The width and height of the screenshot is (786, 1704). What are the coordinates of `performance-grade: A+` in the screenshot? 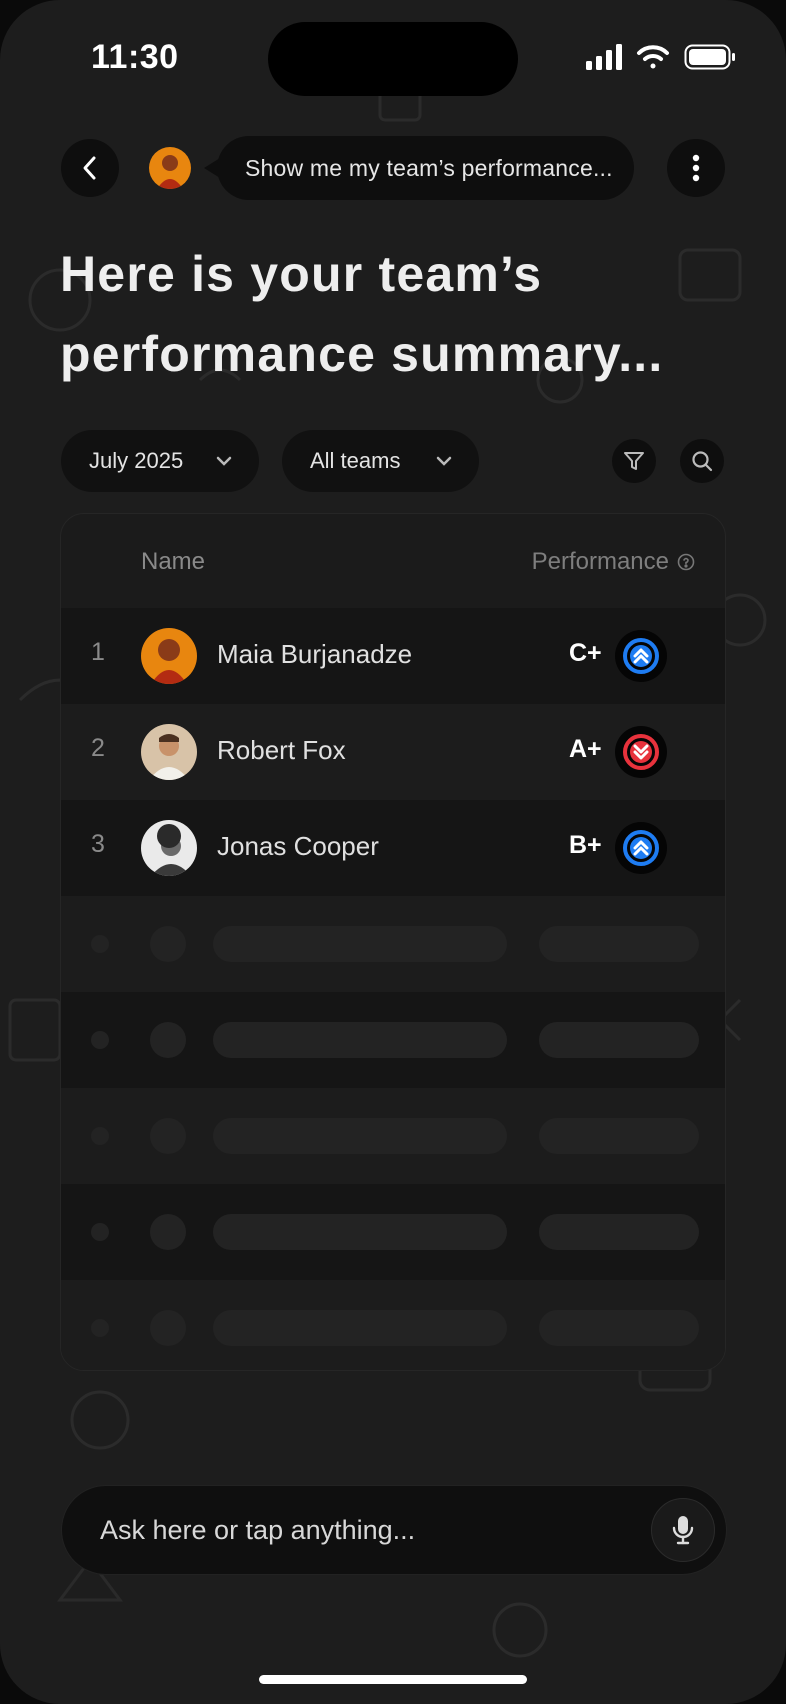 It's located at (585, 749).